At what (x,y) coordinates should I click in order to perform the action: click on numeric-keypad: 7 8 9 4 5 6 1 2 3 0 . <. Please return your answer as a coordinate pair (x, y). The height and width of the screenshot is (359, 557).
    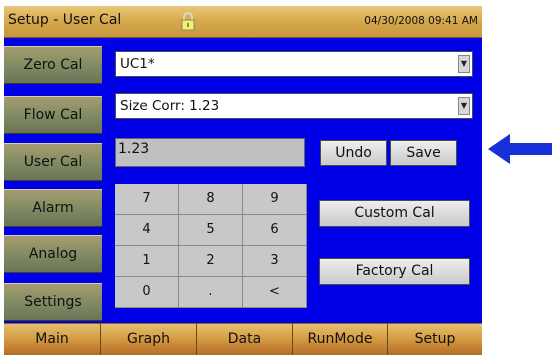
    Looking at the image, I should click on (211, 246).